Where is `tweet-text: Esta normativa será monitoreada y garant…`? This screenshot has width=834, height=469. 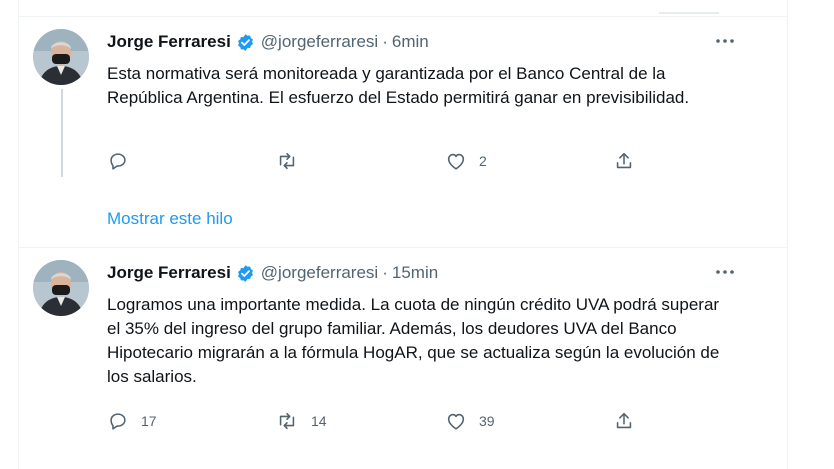 tweet-text: Esta normativa será monitoreada y garant… is located at coordinates (398, 85).